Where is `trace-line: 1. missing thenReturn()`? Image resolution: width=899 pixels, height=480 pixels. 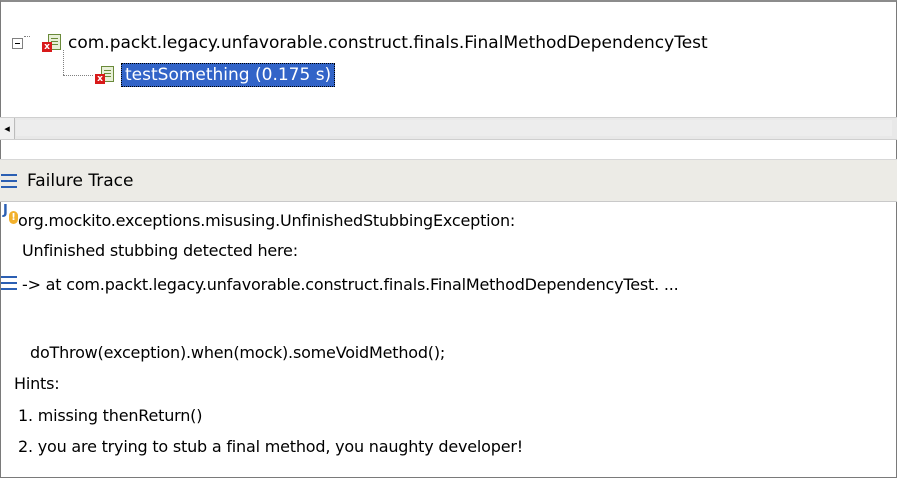 trace-line: 1. missing thenReturn() is located at coordinates (110, 415).